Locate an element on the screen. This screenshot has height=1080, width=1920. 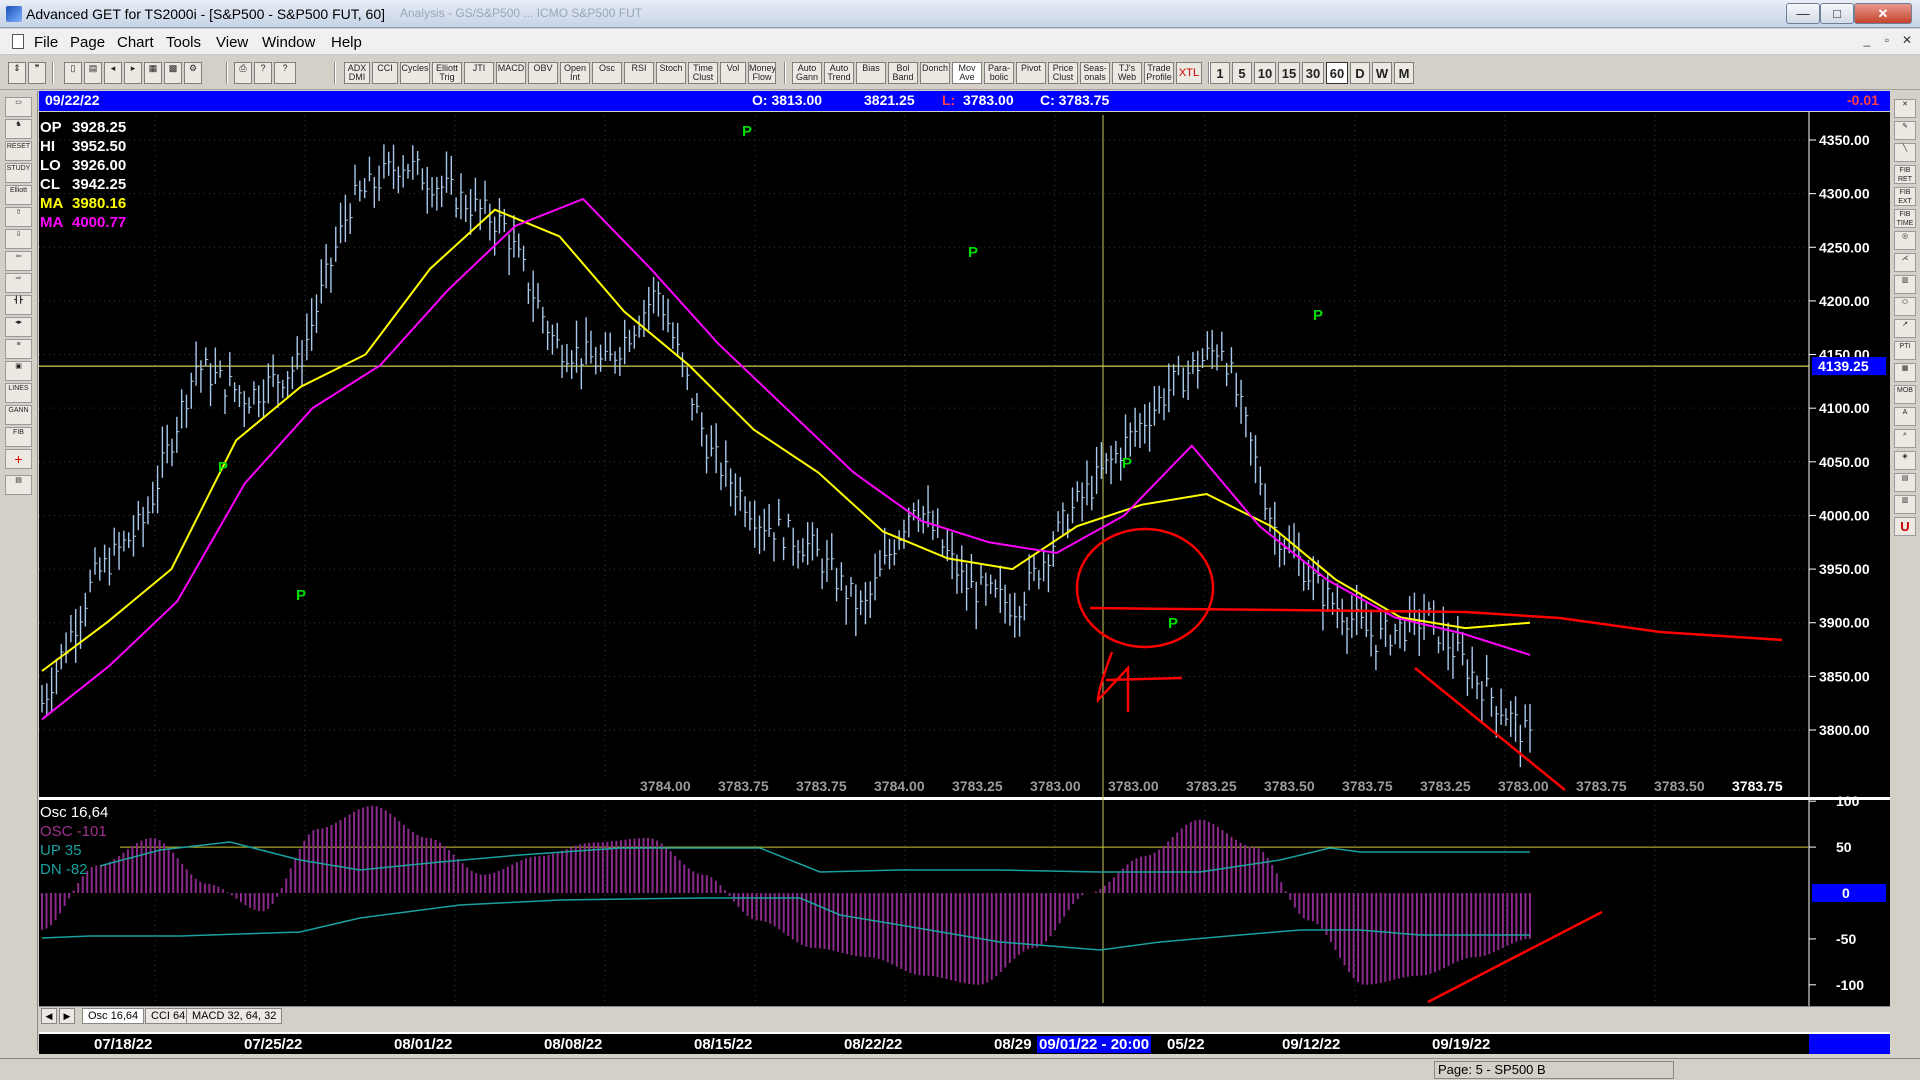
annotation-handwriting is located at coordinates (1139, 681).